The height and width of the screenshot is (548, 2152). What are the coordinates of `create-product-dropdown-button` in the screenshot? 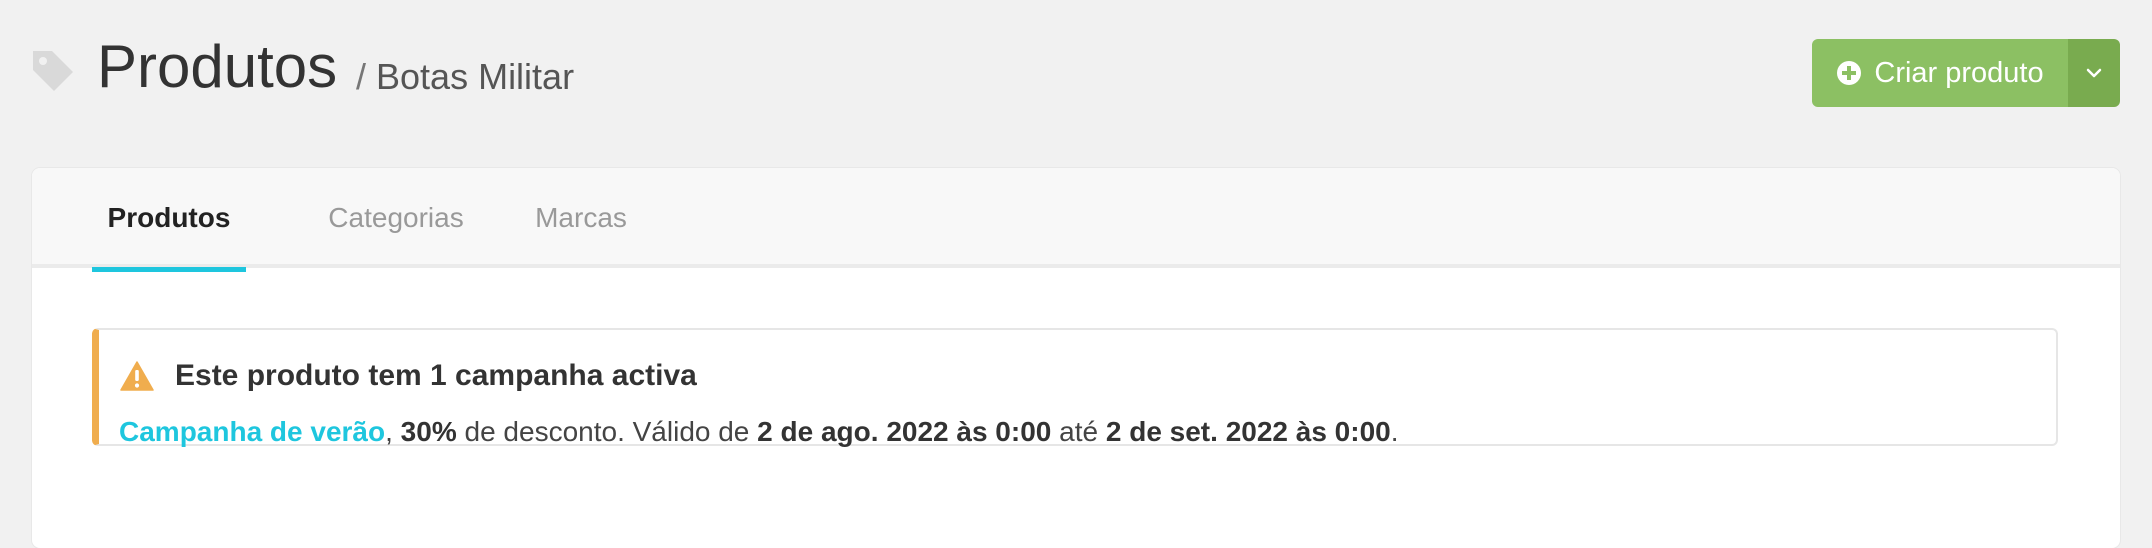 It's located at (2094, 73).